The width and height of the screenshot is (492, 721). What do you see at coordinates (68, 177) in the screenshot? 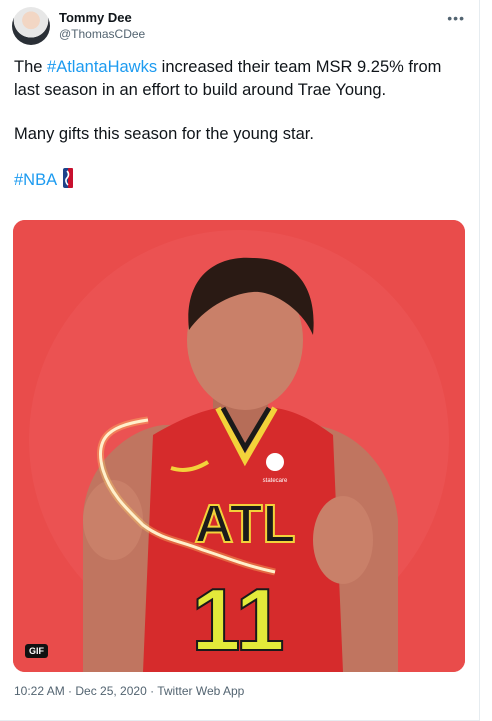
I see `nba-logo-icon` at bounding box center [68, 177].